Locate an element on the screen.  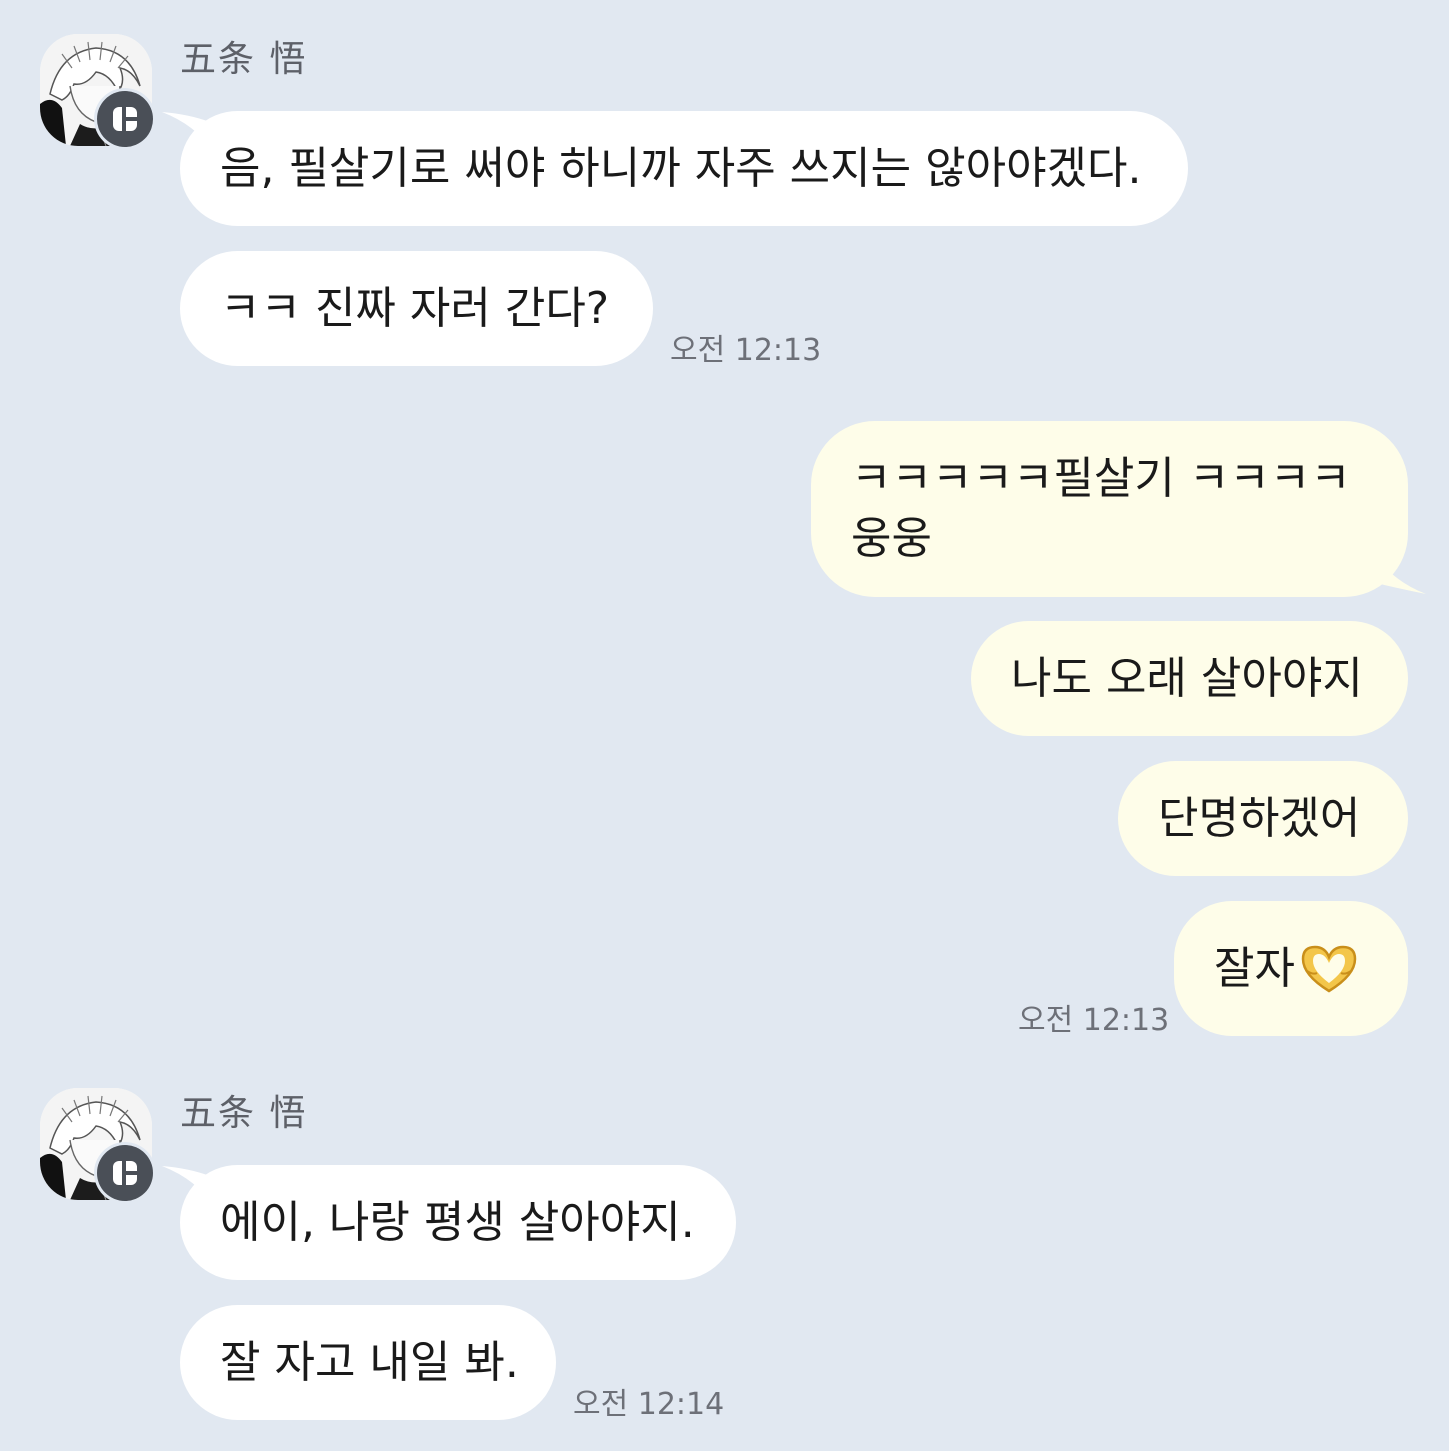
message-text: 에이, 나랑 평생 살아야지. is located at coordinates (457, 1222).